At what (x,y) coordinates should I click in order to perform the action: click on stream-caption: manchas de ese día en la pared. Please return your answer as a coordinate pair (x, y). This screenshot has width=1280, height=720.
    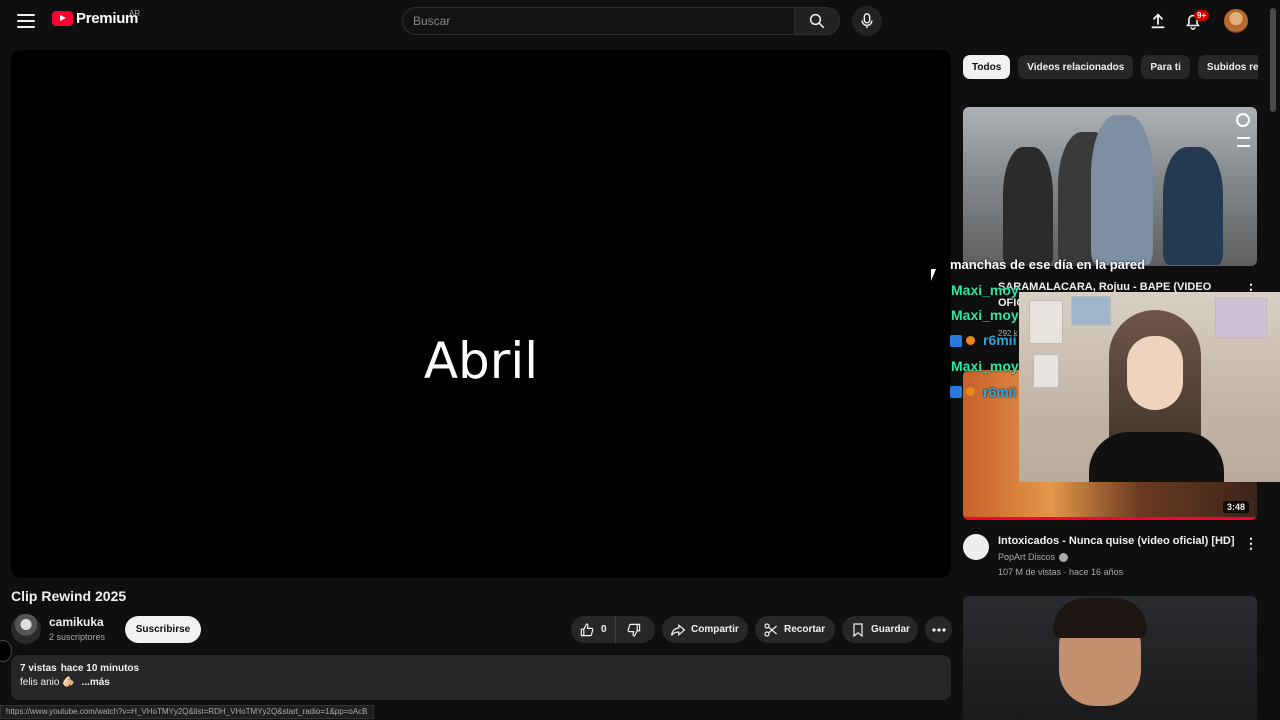
    Looking at the image, I should click on (1048, 264).